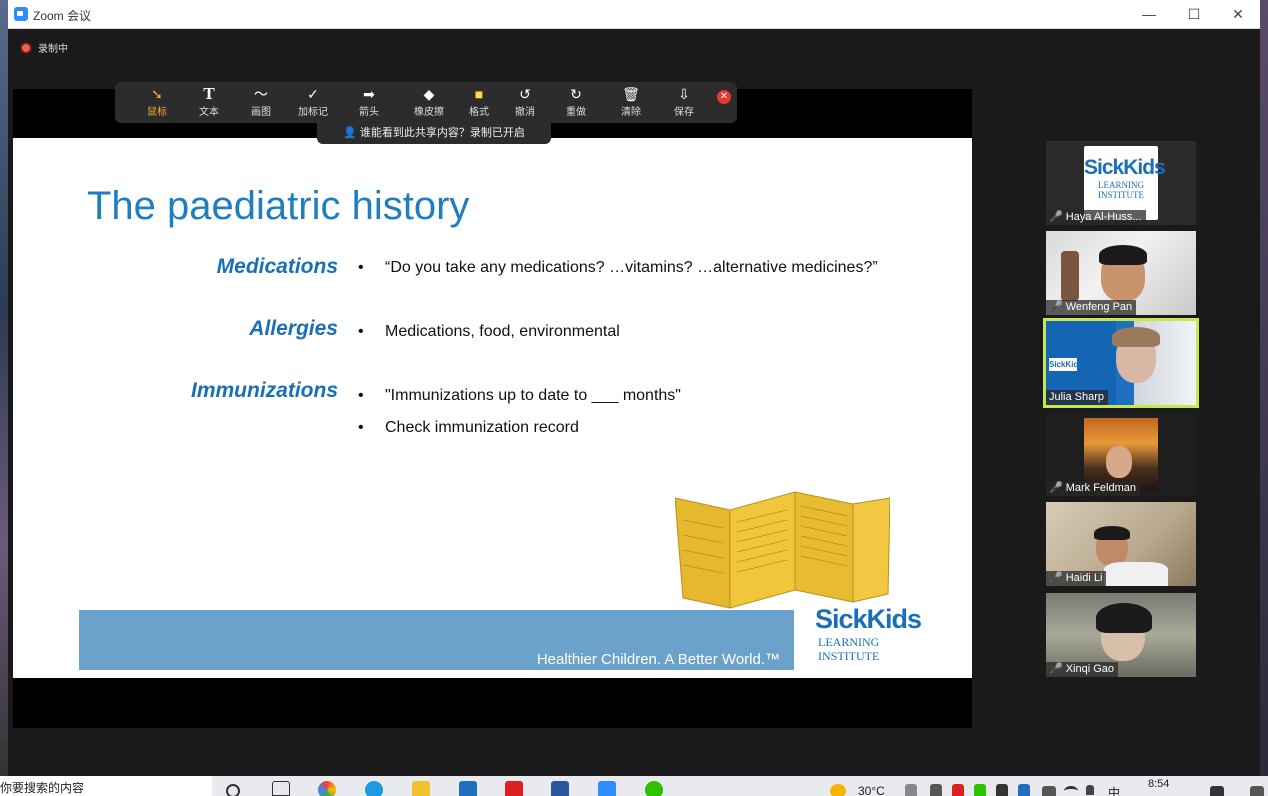 This screenshot has width=1268, height=796. Describe the element at coordinates (281, 788) in the screenshot. I see `task-view-icon` at that location.